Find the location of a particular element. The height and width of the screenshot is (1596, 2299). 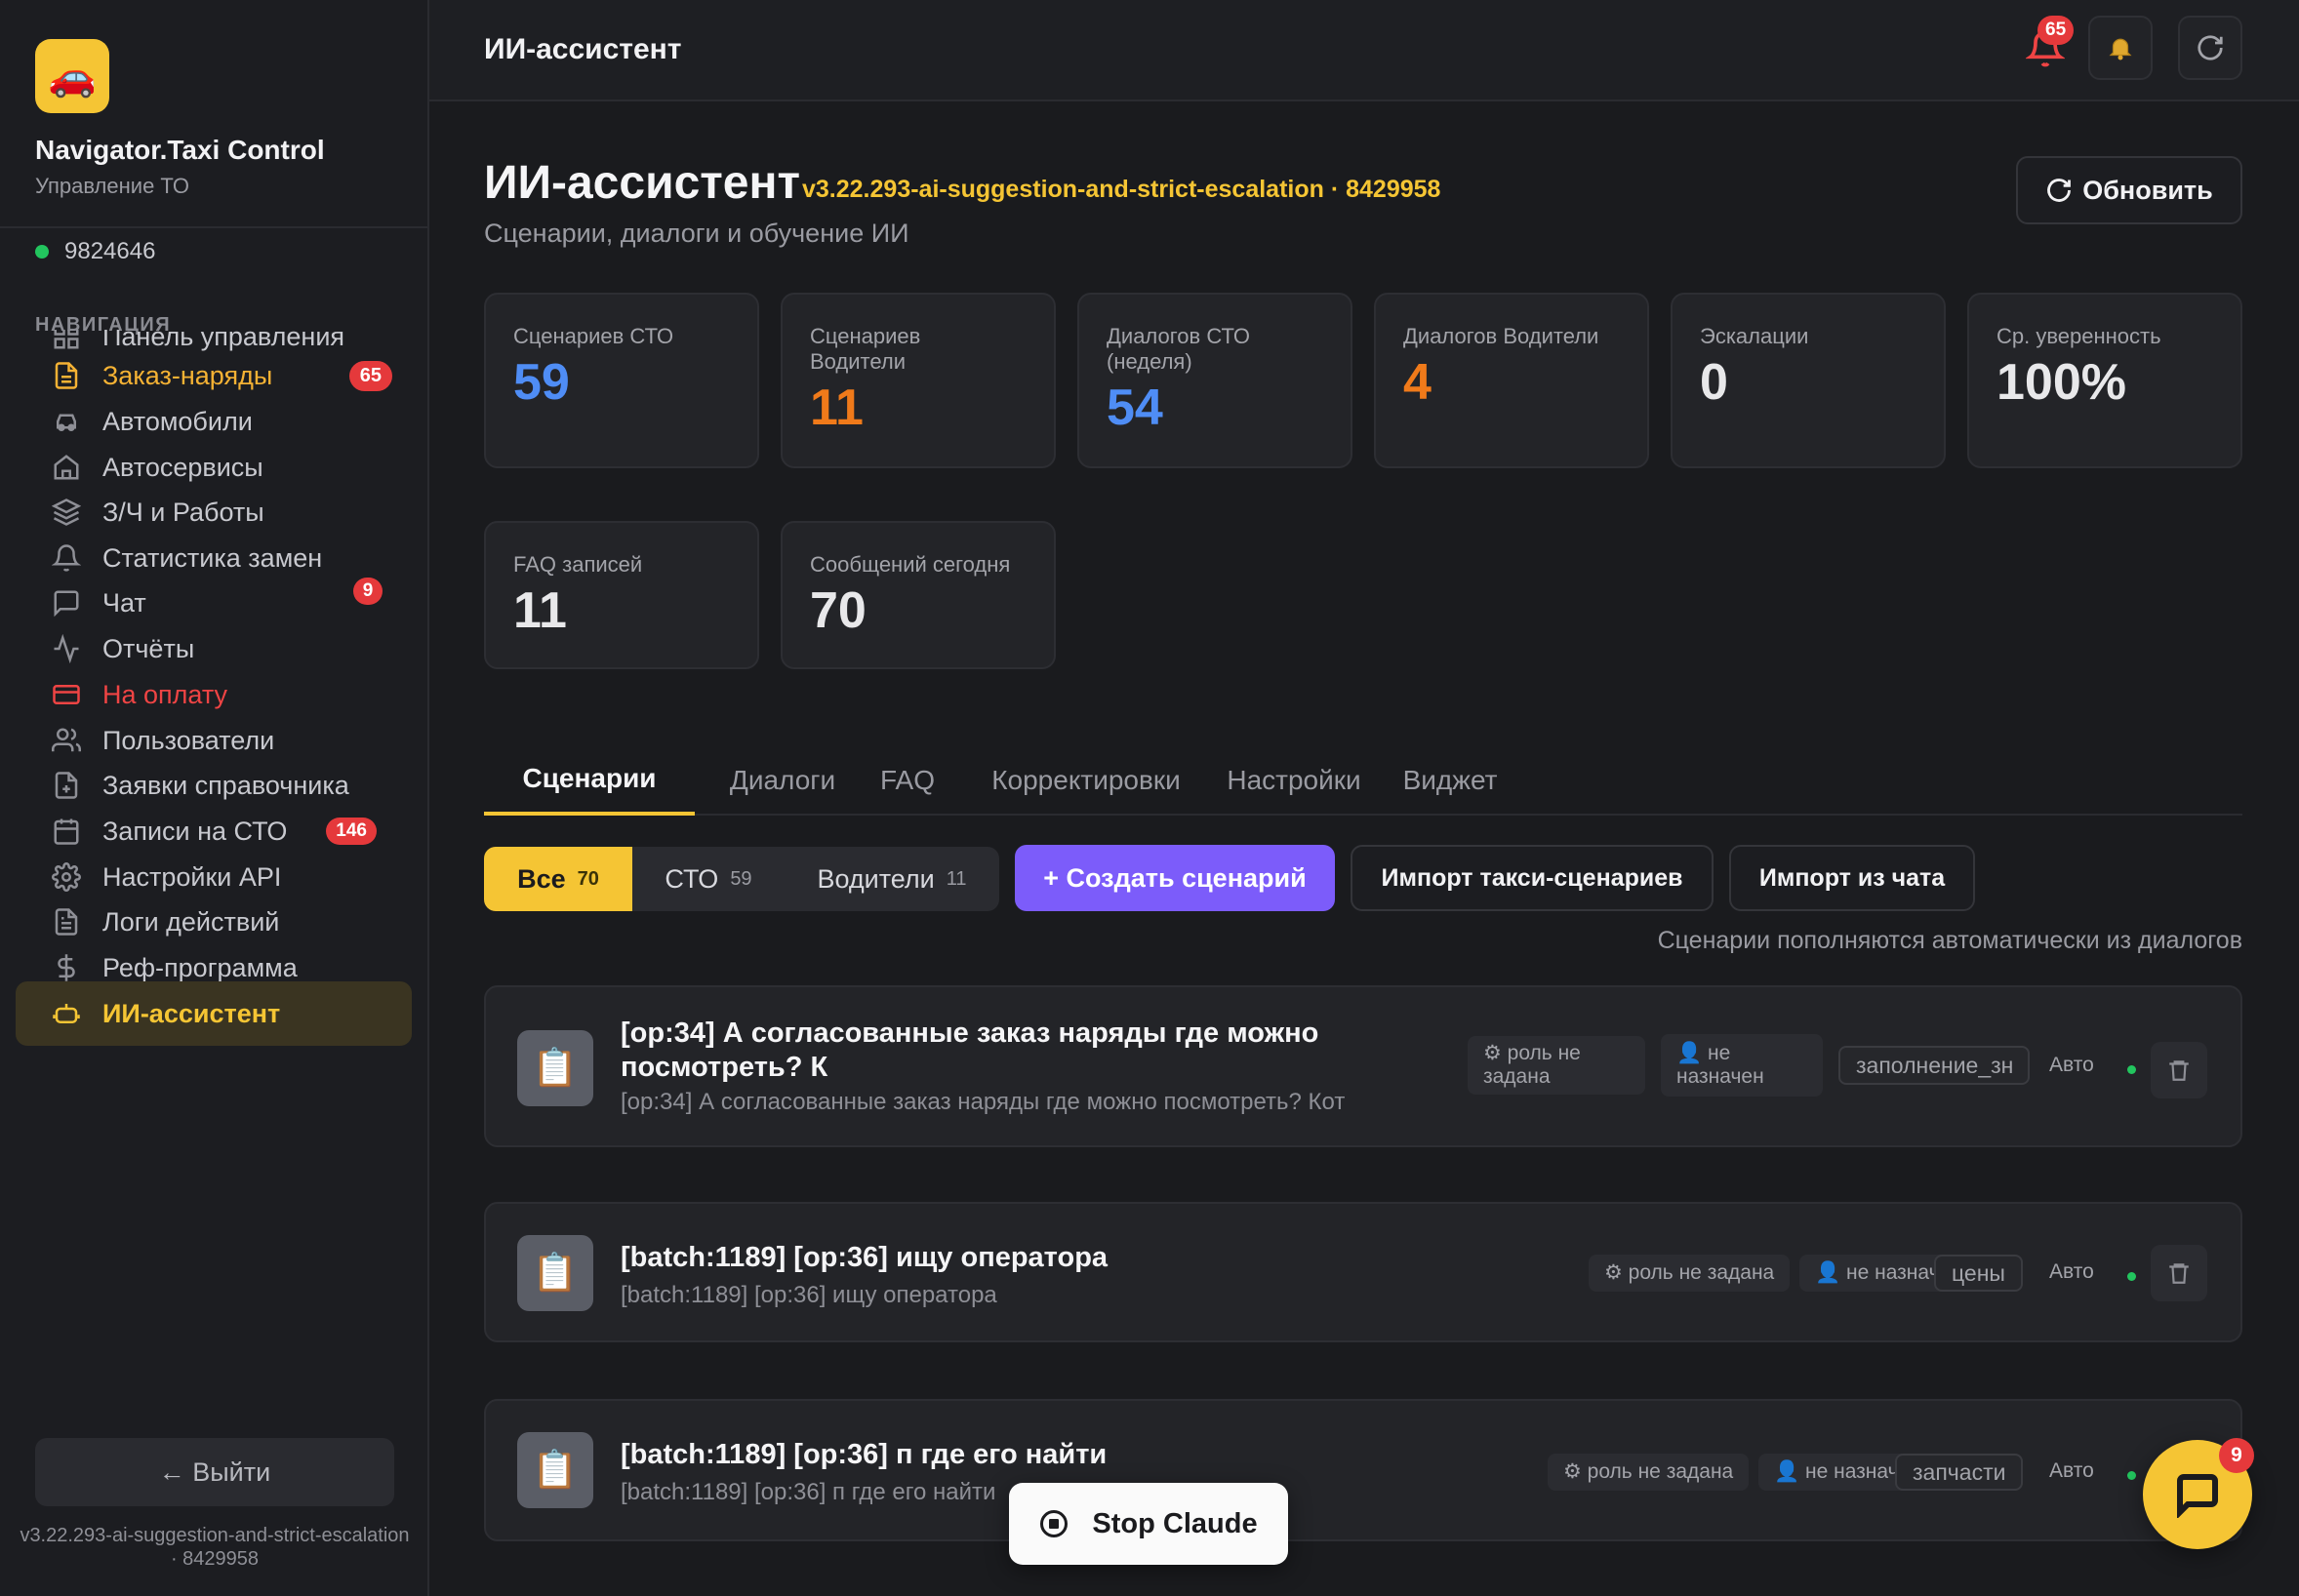

brand-subtitle: Управление ТО is located at coordinates (112, 186).